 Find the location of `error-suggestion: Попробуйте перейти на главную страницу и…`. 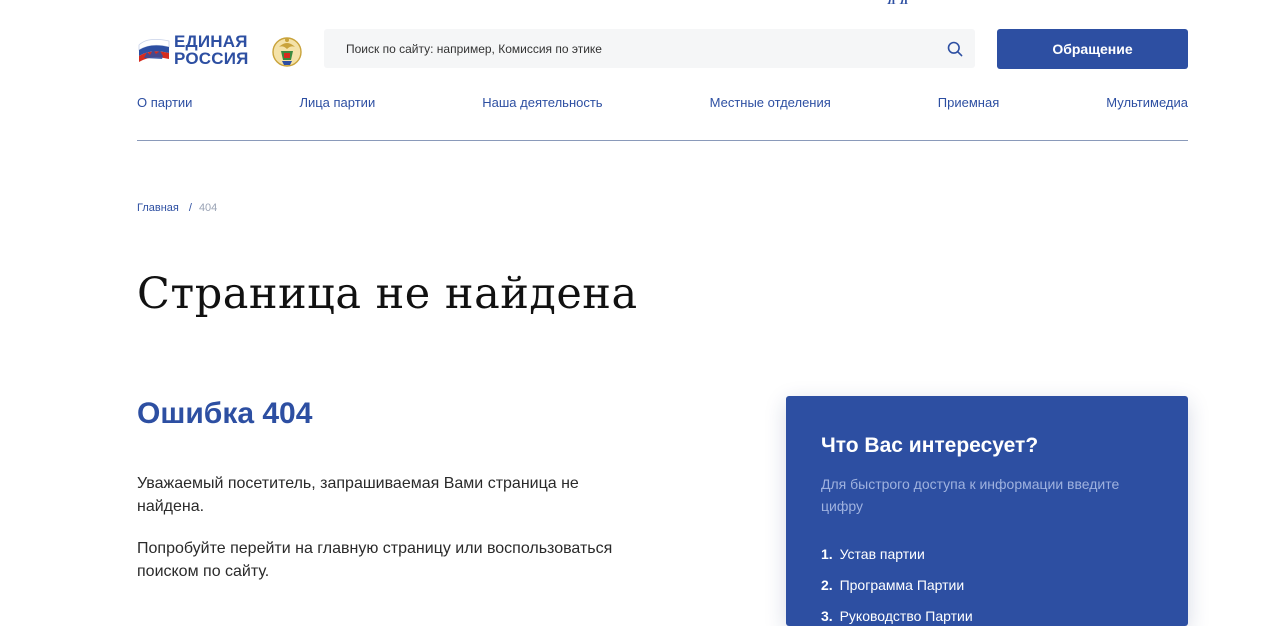

error-suggestion: Попробуйте перейти на главную страницу и… is located at coordinates (375, 560).